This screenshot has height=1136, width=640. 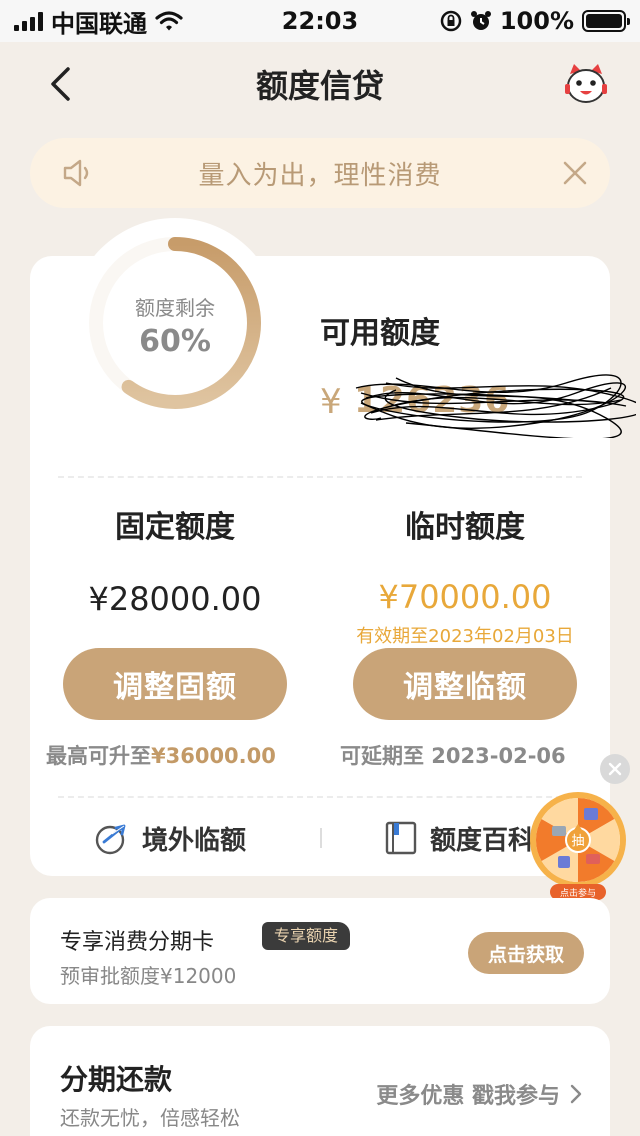 What do you see at coordinates (175, 684) in the screenshot?
I see `adjust-fixed-button: 调整固额` at bounding box center [175, 684].